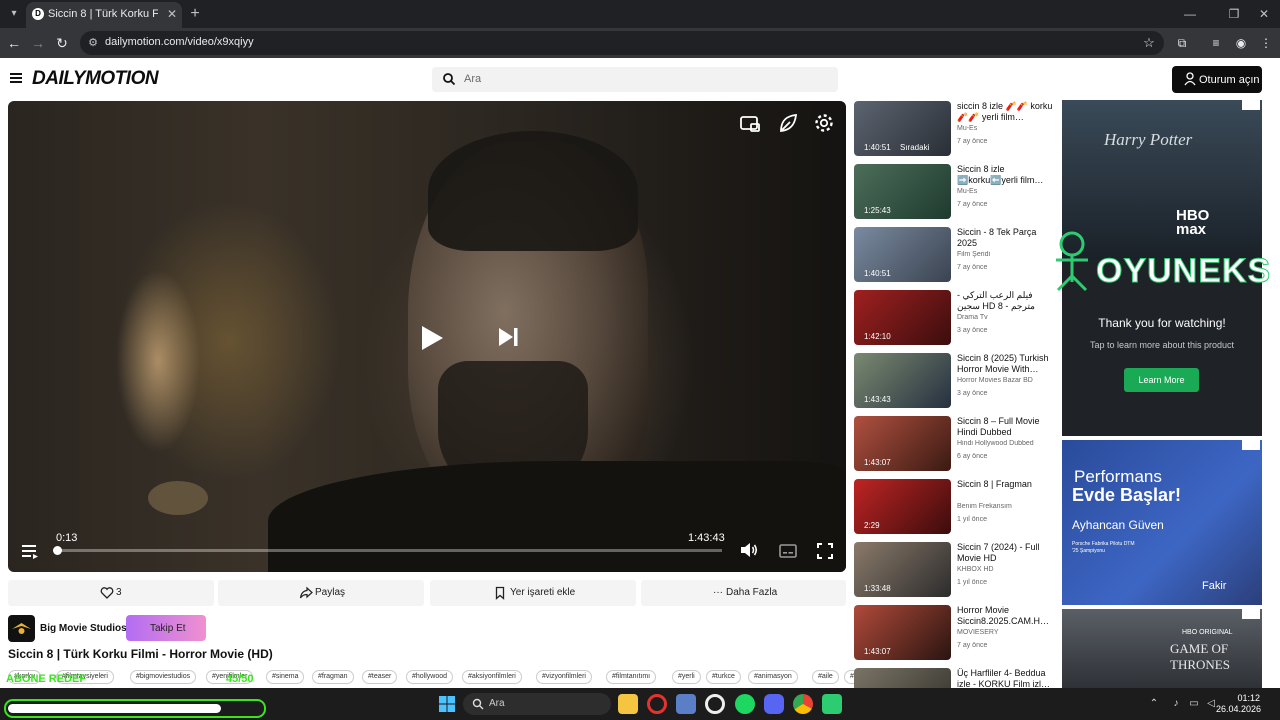 The image size is (1280, 720). Describe the element at coordinates (508, 337) in the screenshot. I see `next-video-icon` at that location.